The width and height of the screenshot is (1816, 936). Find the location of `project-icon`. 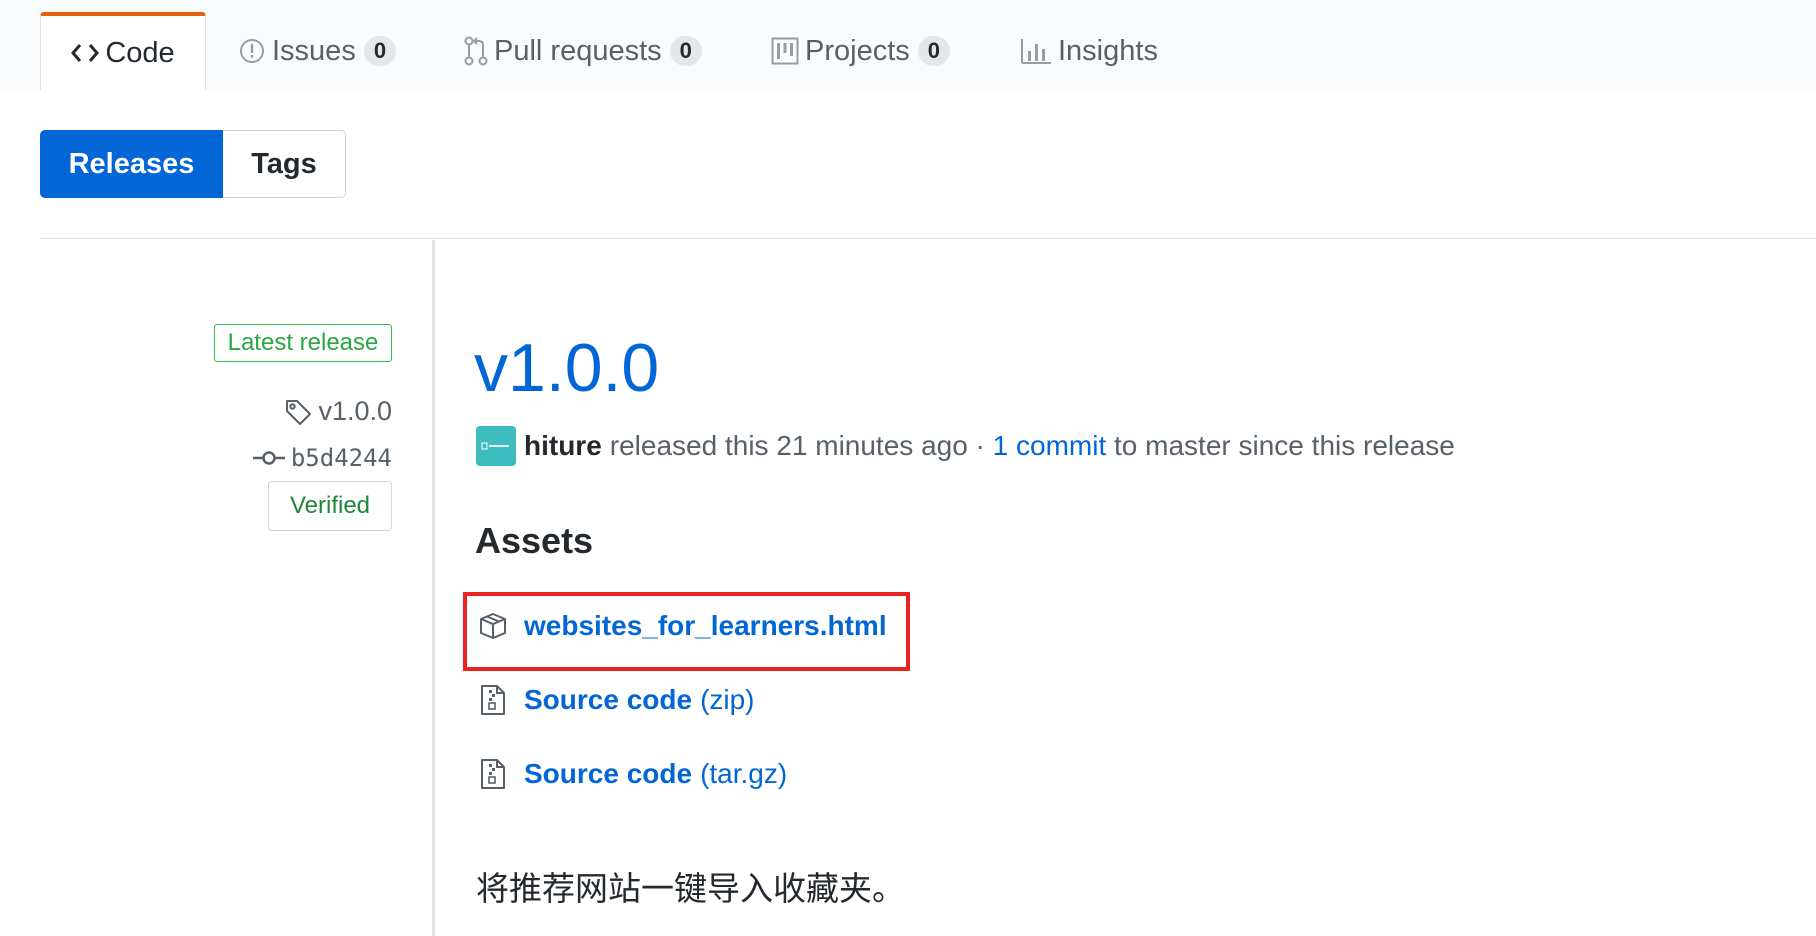

project-icon is located at coordinates (785, 51).